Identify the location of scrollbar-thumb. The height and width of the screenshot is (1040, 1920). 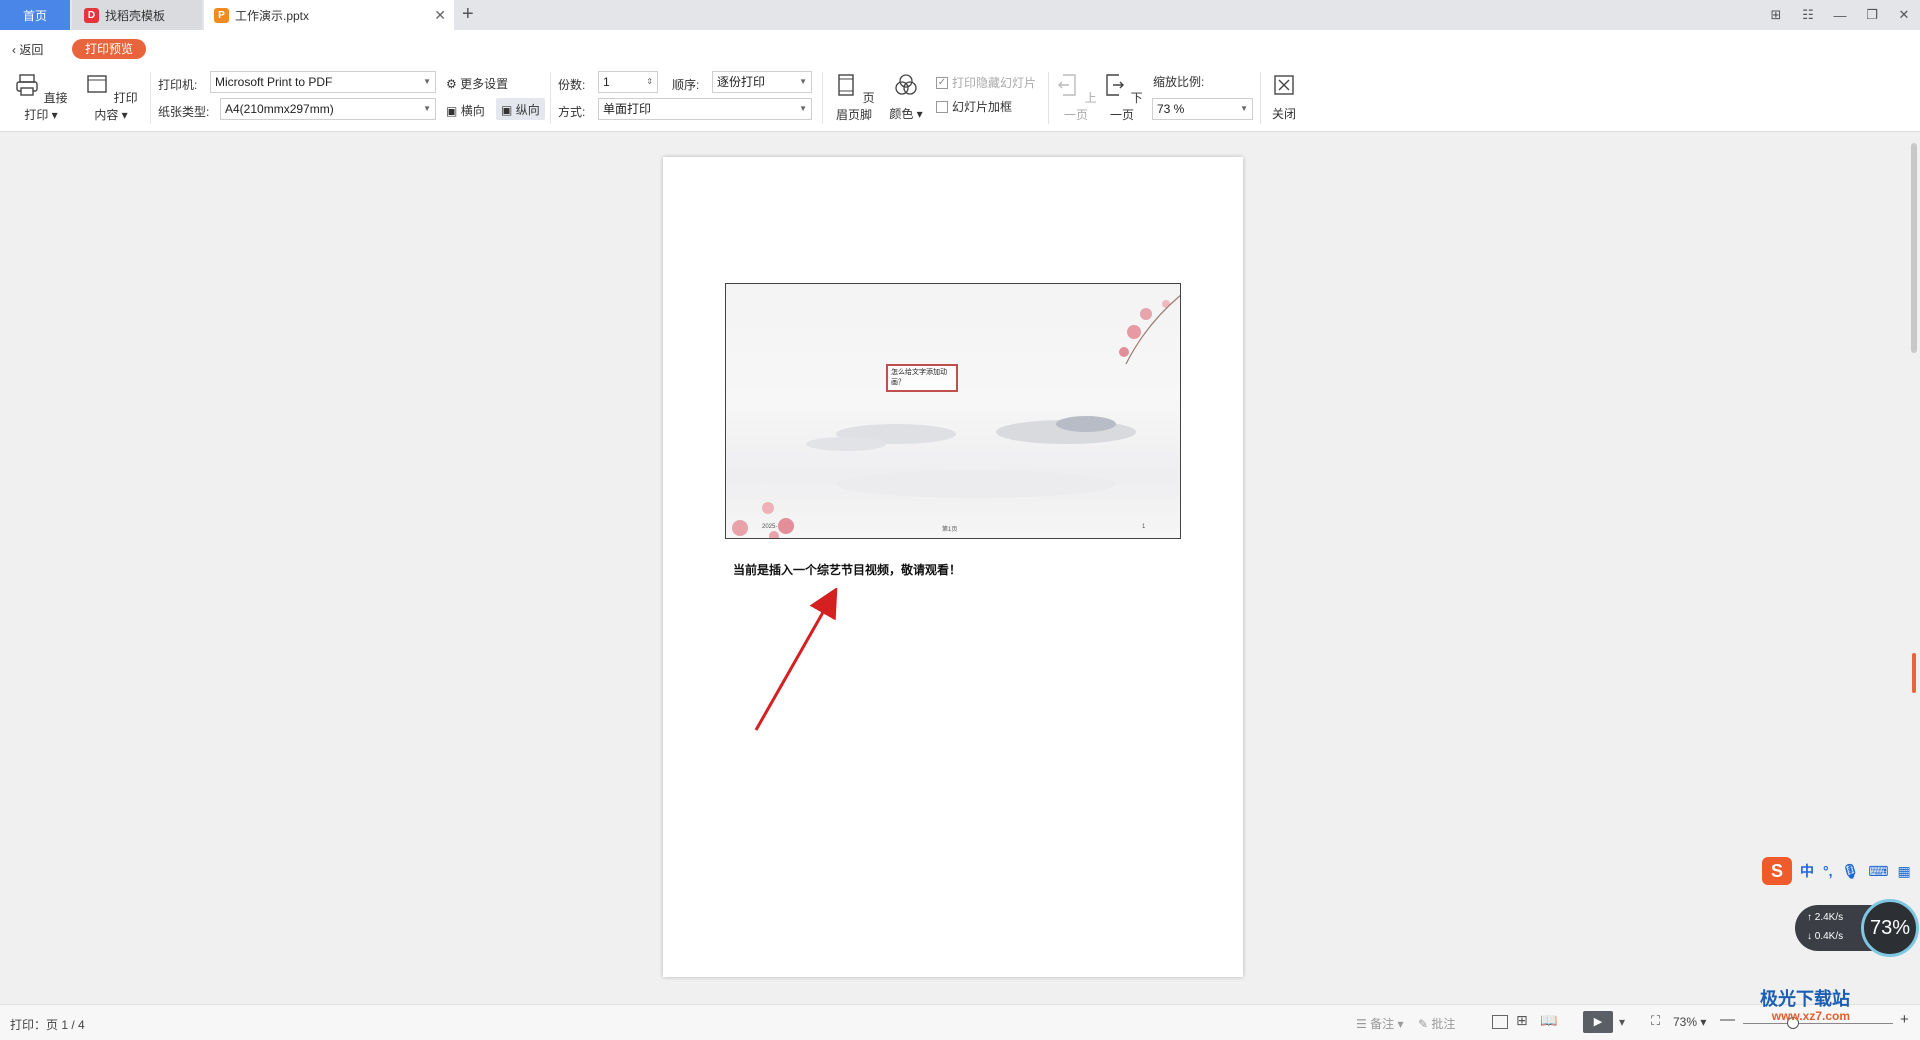
(1914, 248).